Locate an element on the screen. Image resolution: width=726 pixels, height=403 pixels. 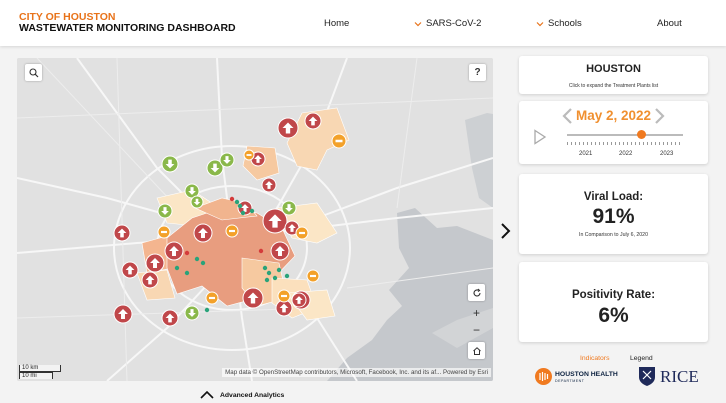
houston-health-department: DEPARTMENT is located at coordinates (570, 381).